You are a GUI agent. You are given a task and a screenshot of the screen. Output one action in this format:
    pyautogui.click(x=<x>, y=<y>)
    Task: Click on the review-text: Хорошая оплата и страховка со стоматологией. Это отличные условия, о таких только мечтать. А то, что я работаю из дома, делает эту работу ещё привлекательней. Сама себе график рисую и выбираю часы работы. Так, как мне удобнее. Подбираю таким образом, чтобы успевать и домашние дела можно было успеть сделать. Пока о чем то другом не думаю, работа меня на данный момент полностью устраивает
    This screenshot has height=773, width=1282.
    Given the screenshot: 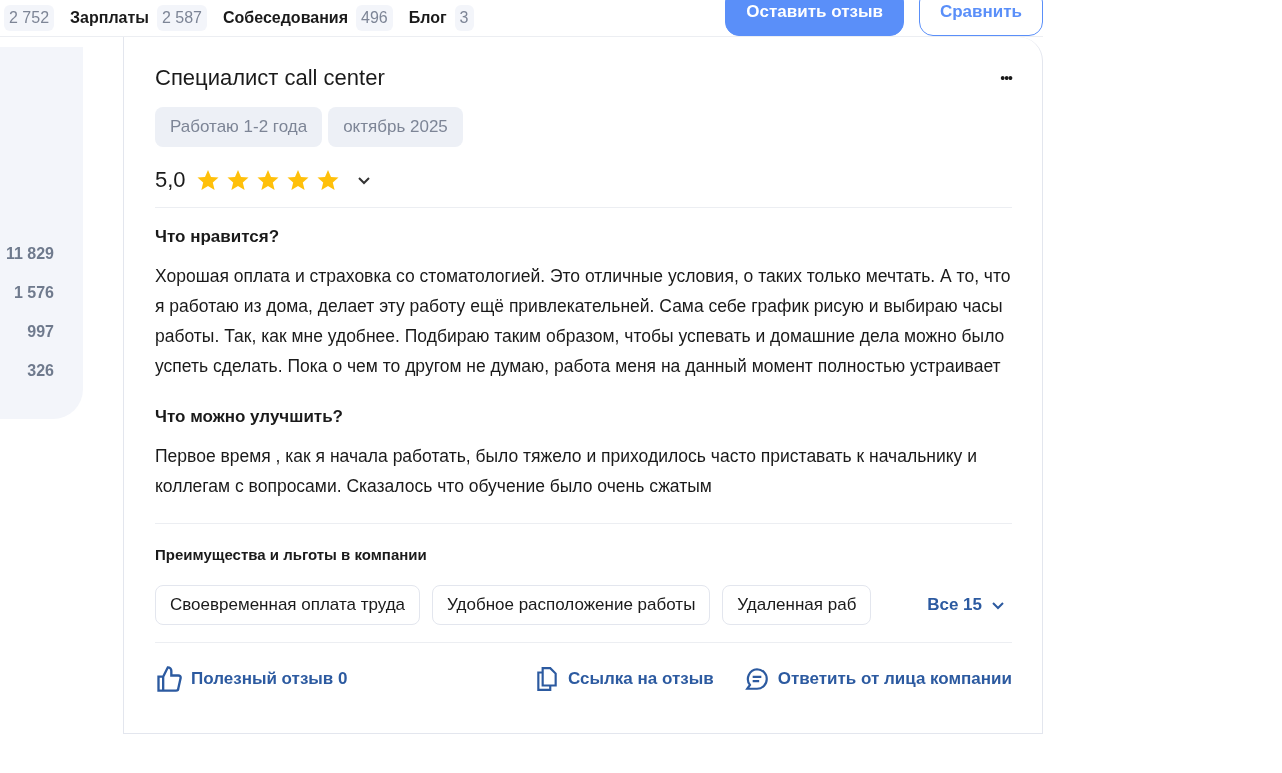 What is the action you would take?
    pyautogui.click(x=583, y=321)
    